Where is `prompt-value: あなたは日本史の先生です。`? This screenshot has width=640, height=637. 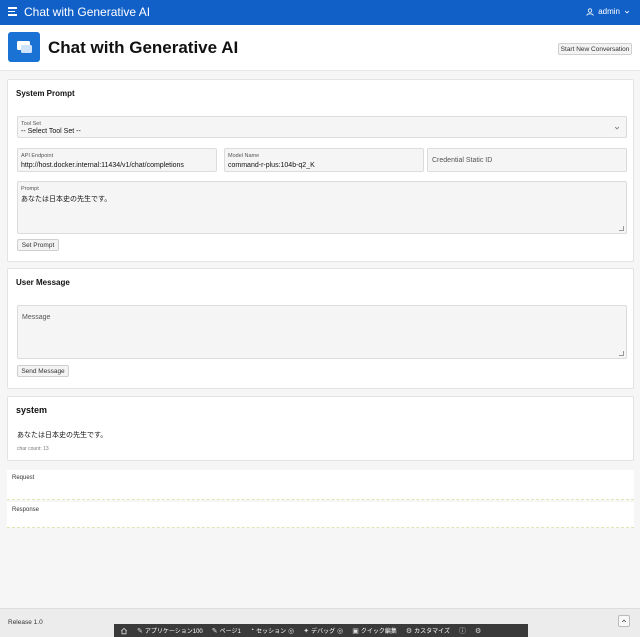 prompt-value: あなたは日本史の先生です。 is located at coordinates (66, 199).